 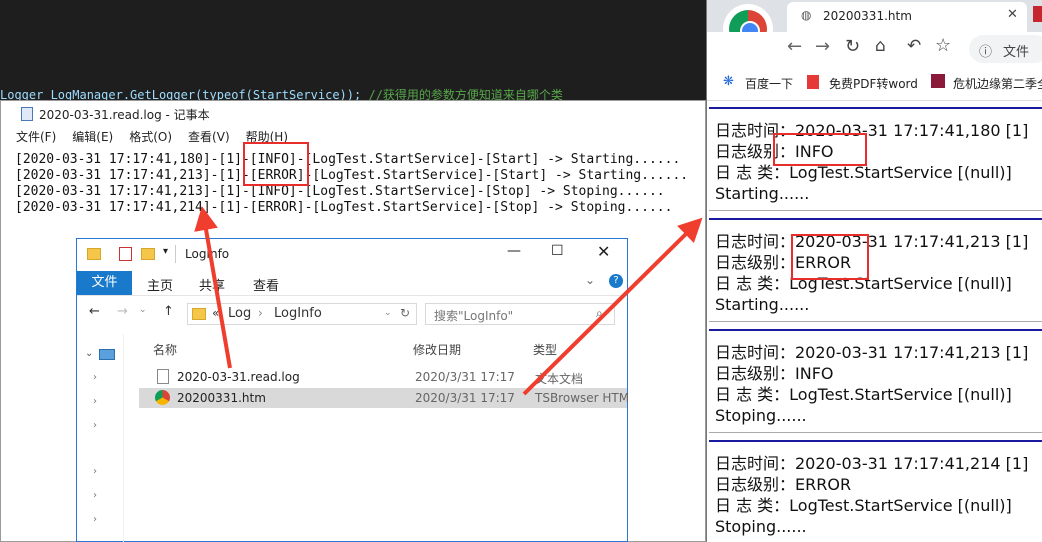 What do you see at coordinates (612, 306) in the screenshot?
I see `arrow-to-browser` at bounding box center [612, 306].